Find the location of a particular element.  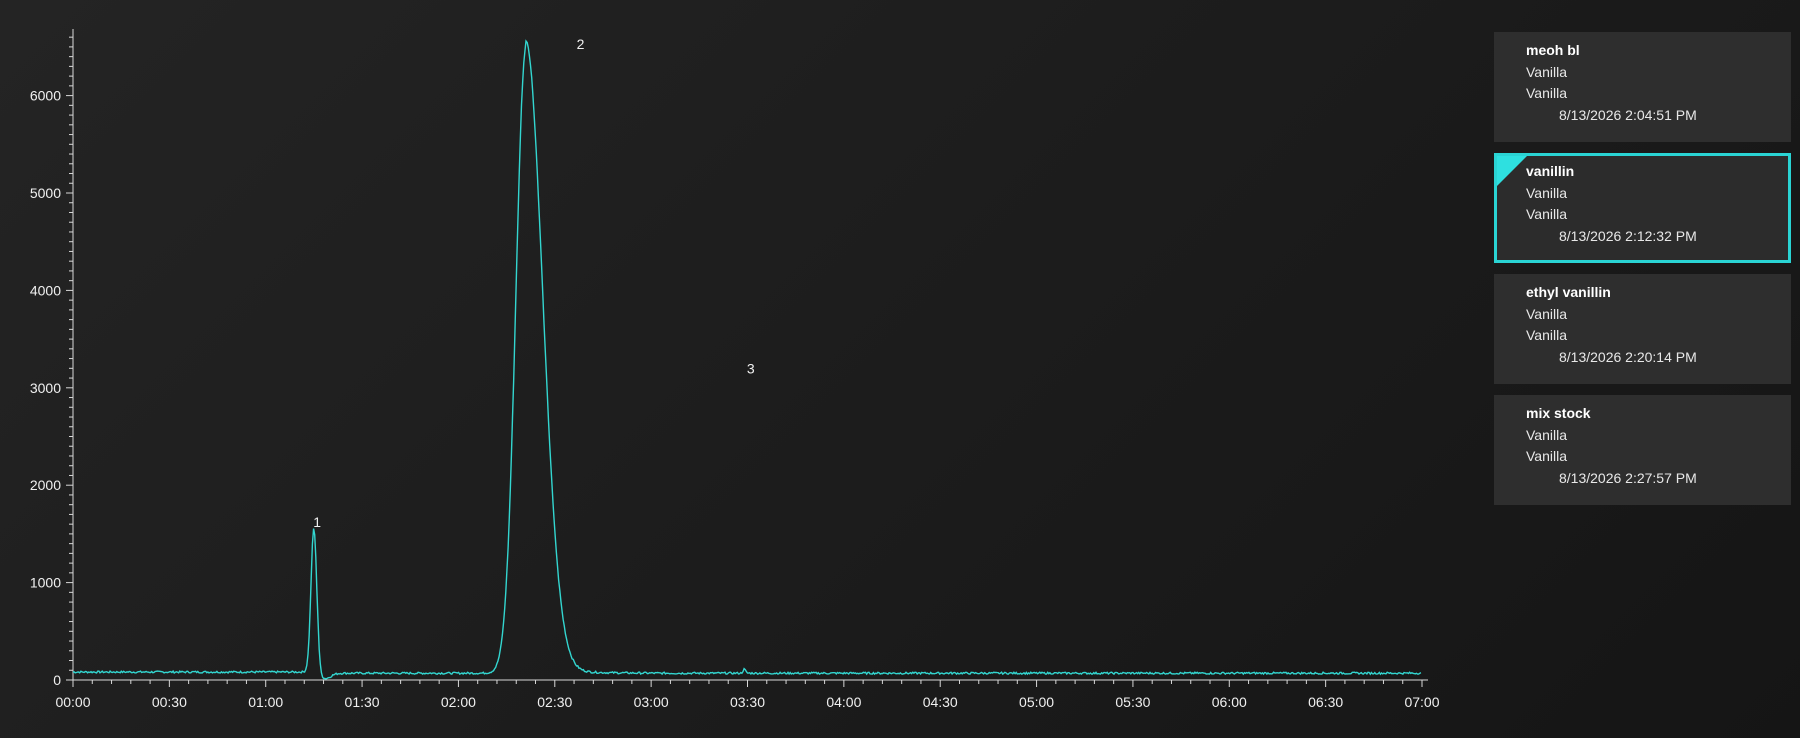

sample-timestamp: 8/13/2026 2:04:51 PM is located at coordinates (1628, 115).